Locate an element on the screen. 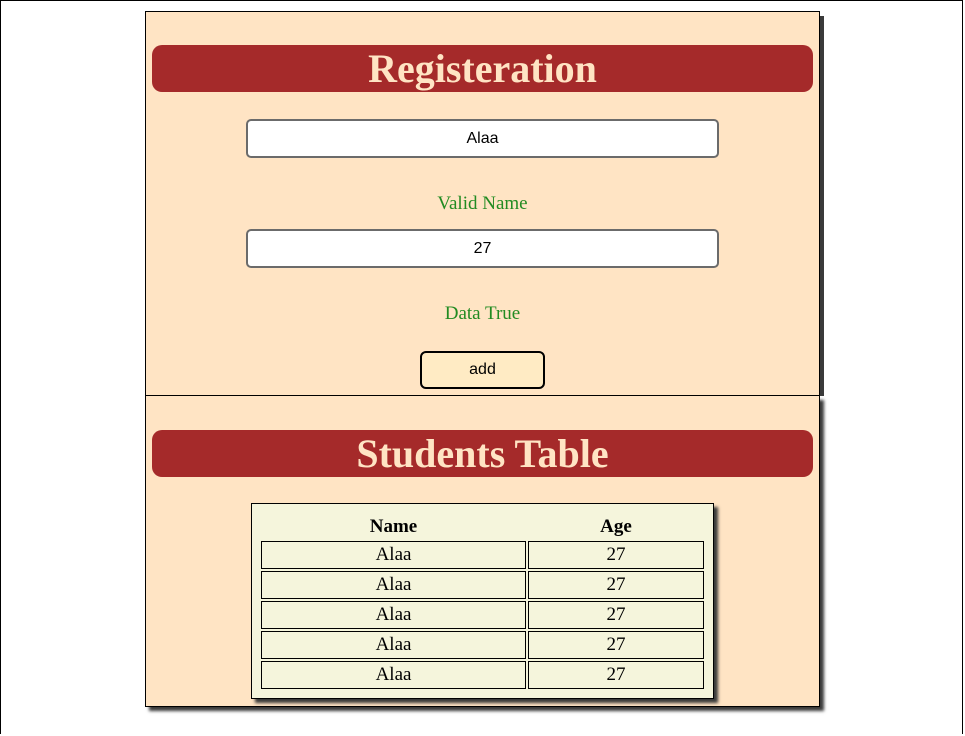 Image resolution: width=965 pixels, height=736 pixels. age-validation-message: Data True is located at coordinates (482, 313).